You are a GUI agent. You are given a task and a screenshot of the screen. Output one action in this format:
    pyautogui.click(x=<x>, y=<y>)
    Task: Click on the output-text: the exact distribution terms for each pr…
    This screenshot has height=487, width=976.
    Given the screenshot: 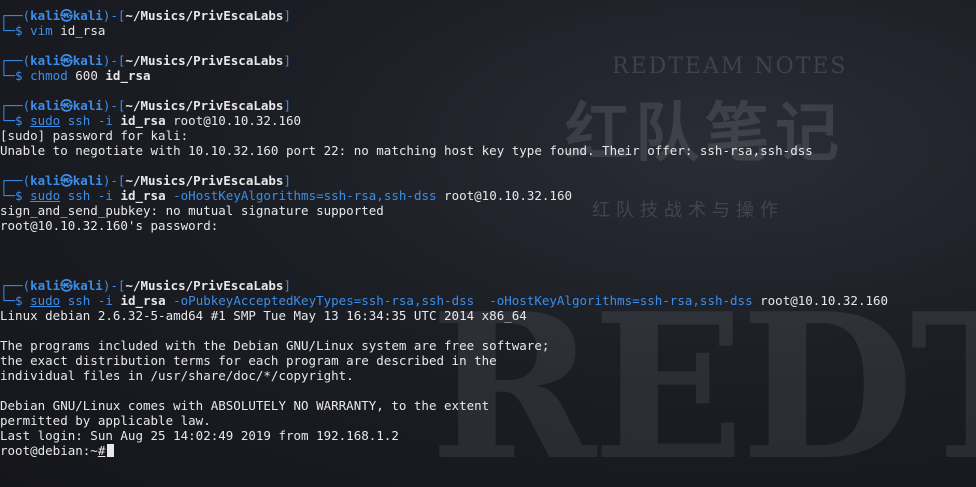 What is the action you would take?
    pyautogui.click(x=248, y=360)
    